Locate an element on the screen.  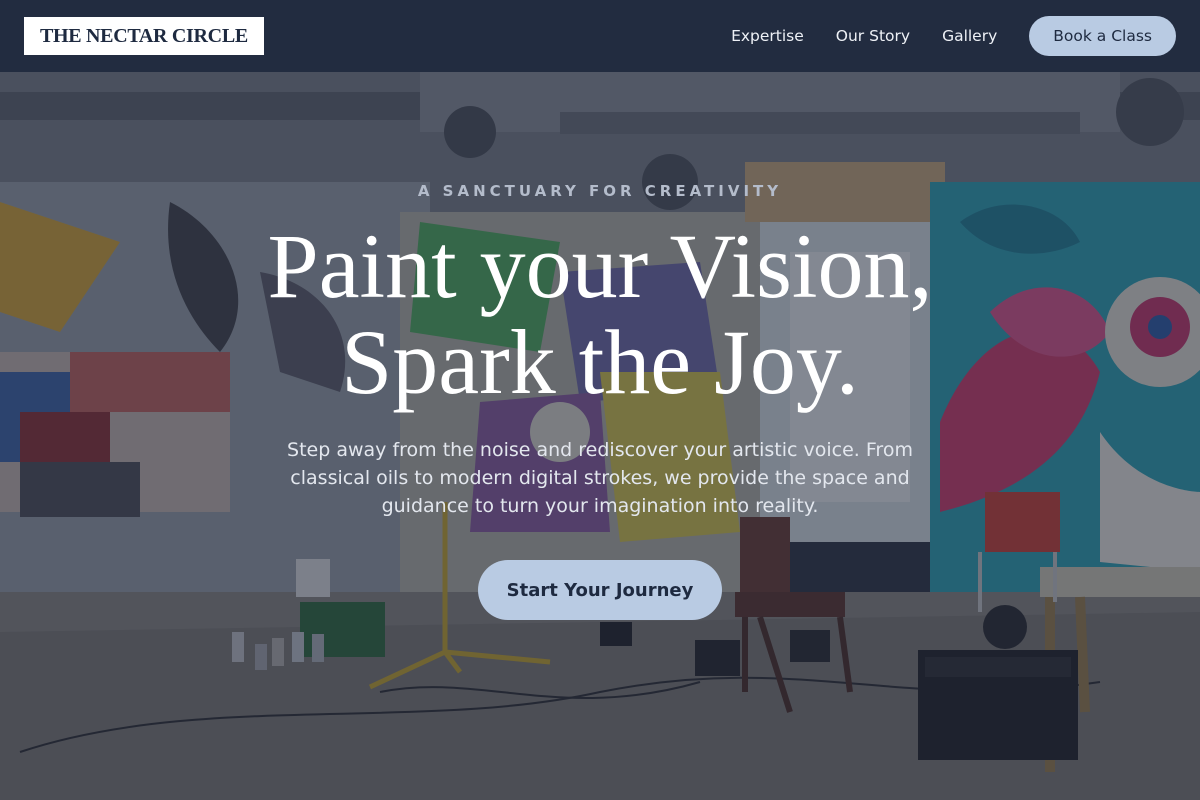
book-class-button: Book a Class is located at coordinates (1102, 36).